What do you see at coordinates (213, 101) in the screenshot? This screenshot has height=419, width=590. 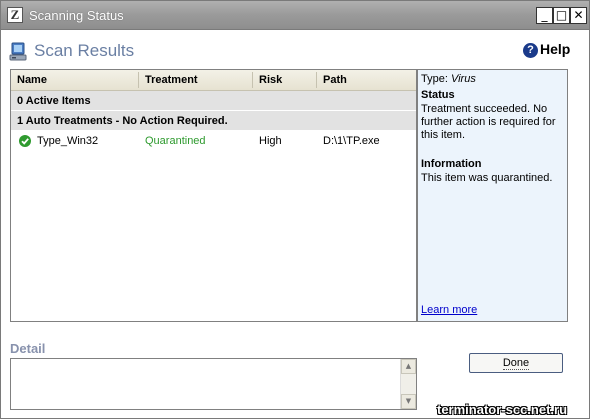 I see `group-row-active-items: 0 Active Items` at bounding box center [213, 101].